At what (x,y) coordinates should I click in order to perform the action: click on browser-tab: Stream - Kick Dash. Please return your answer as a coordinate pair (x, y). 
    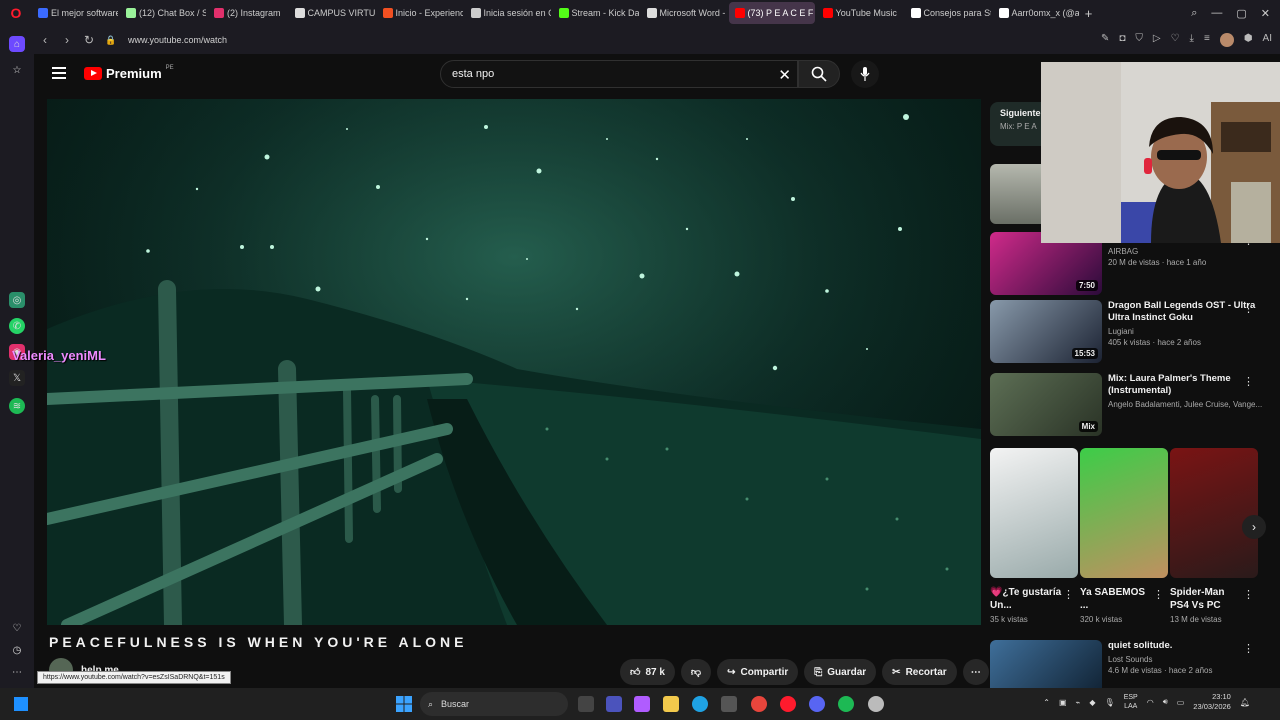
    Looking at the image, I should click on (596, 13).